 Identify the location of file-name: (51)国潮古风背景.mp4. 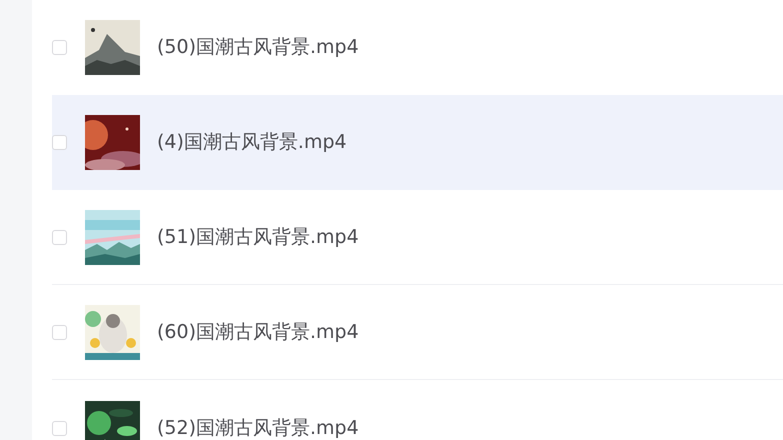
(258, 237).